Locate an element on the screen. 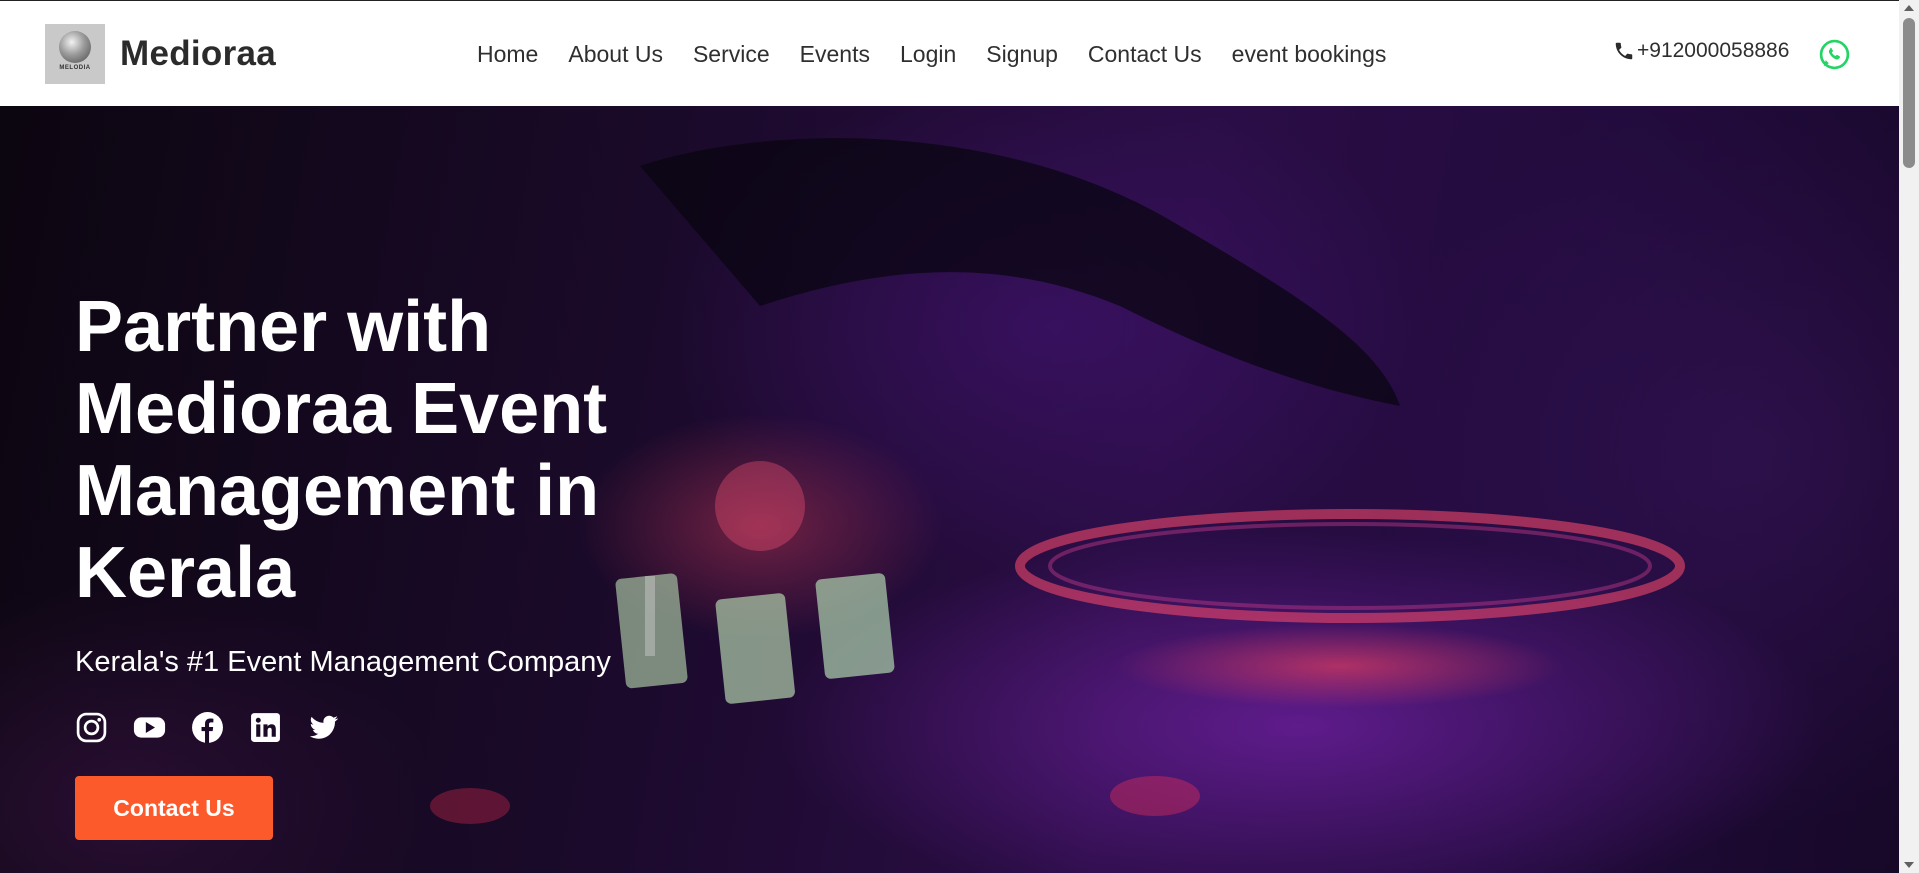  whatsapp-icon is located at coordinates (1834, 54).